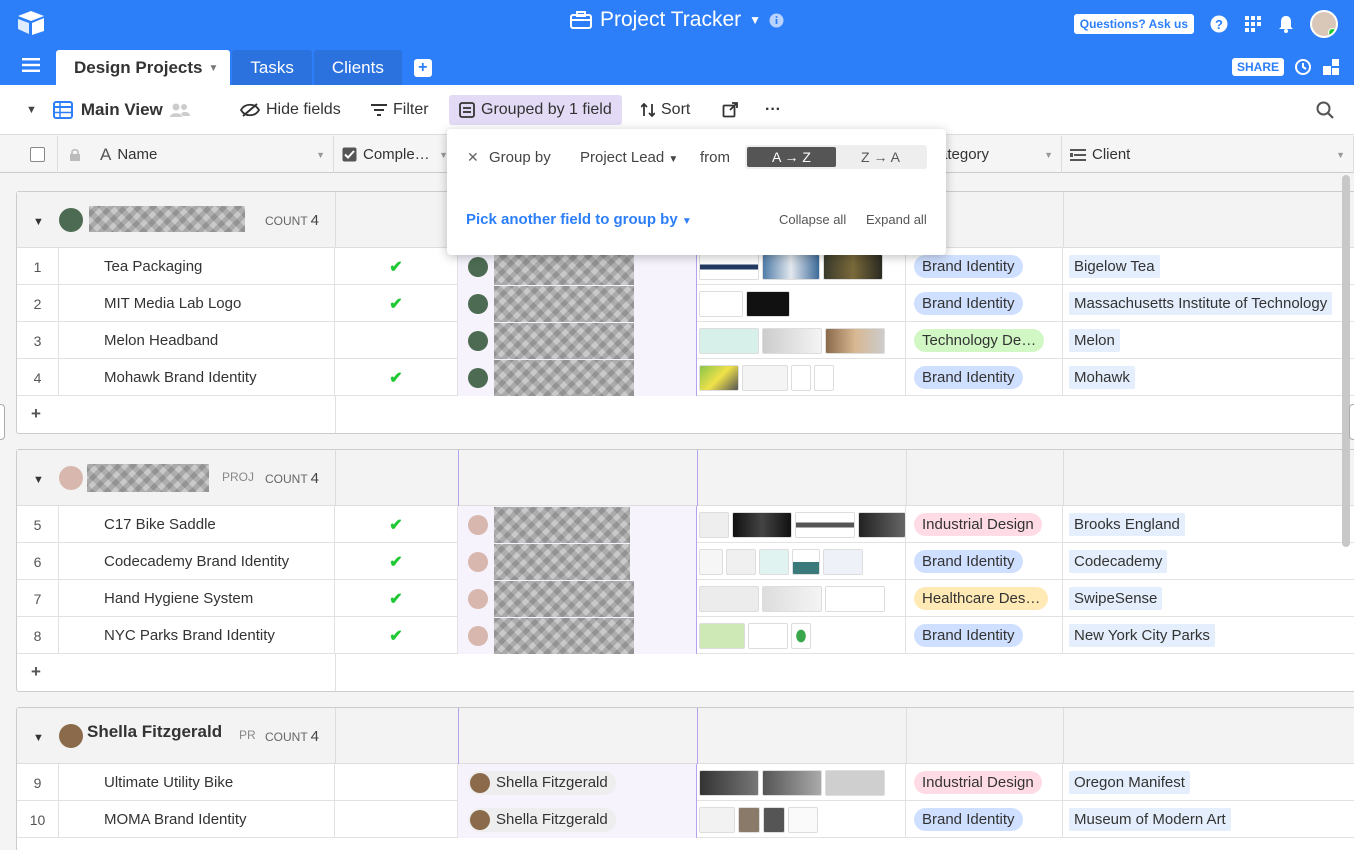 This screenshot has height=850, width=1354. I want to click on table-row: 3 Melon Headband Technology De… Melon, so click(685, 340).